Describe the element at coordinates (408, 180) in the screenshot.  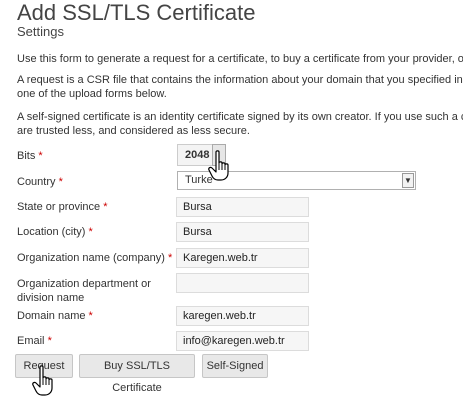
I see `chevron-down-icon: ▼` at that location.